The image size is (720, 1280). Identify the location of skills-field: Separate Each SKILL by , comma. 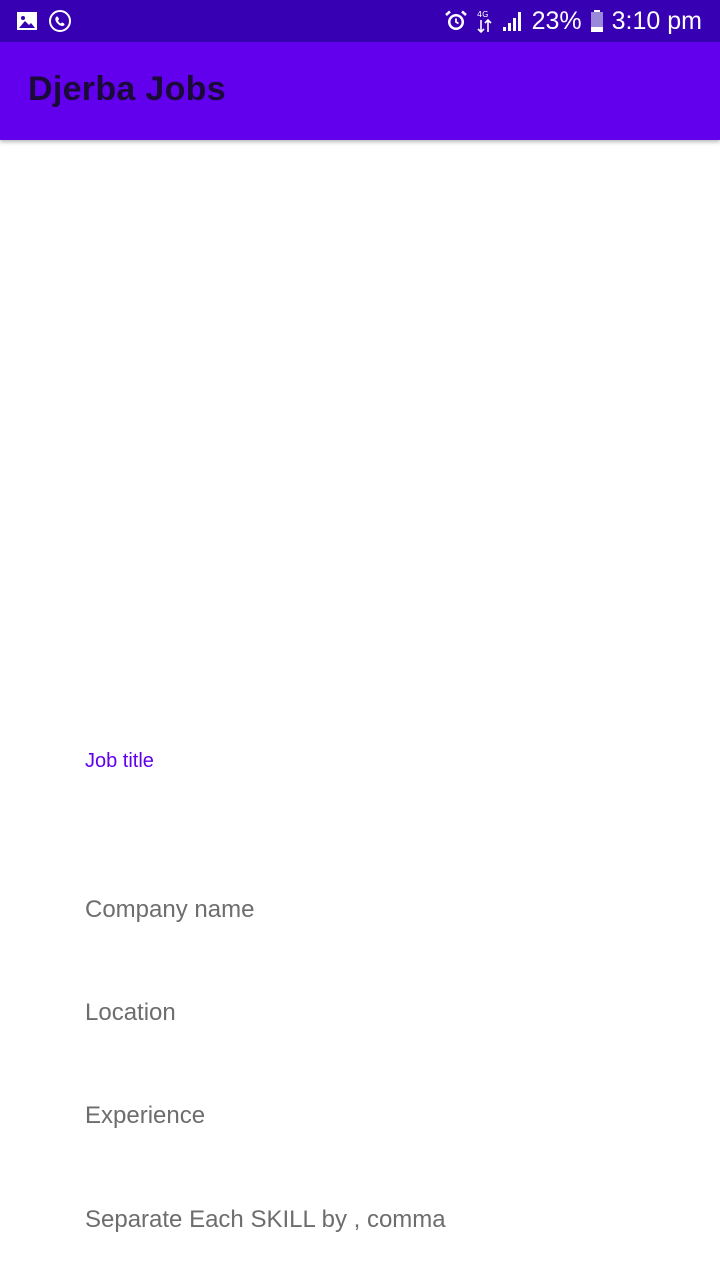
(365, 1236).